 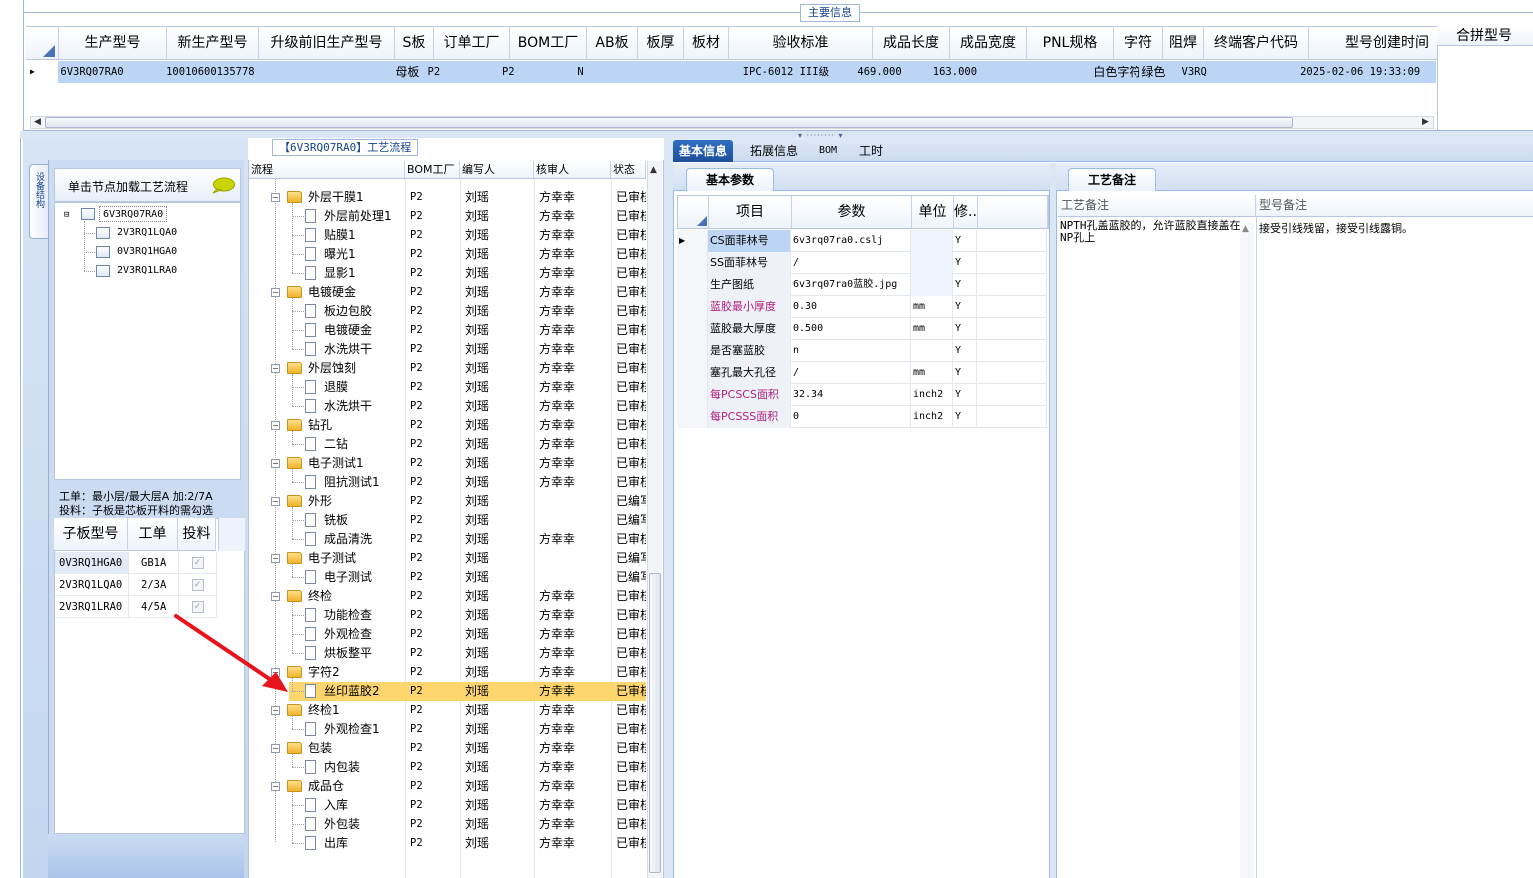 What do you see at coordinates (851, 285) in the screenshot?
I see `param-value: 6v3rq07ra0蓝胶.jpg` at bounding box center [851, 285].